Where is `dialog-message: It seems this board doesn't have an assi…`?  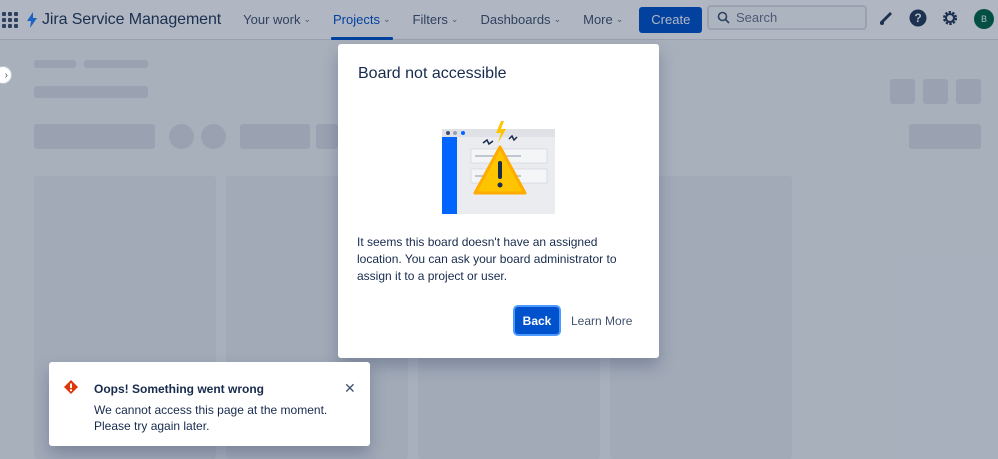
dialog-message: It seems this board doesn't have an assi… is located at coordinates (487, 259).